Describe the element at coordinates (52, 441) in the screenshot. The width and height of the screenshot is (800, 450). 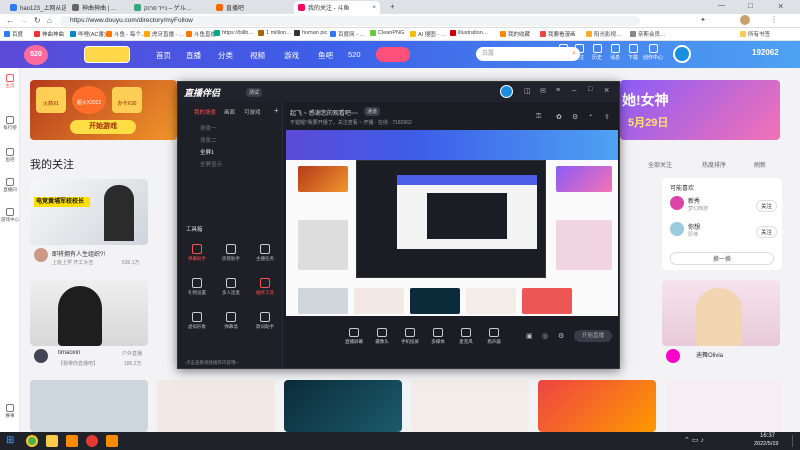
I see `file-explorer-icon` at that location.